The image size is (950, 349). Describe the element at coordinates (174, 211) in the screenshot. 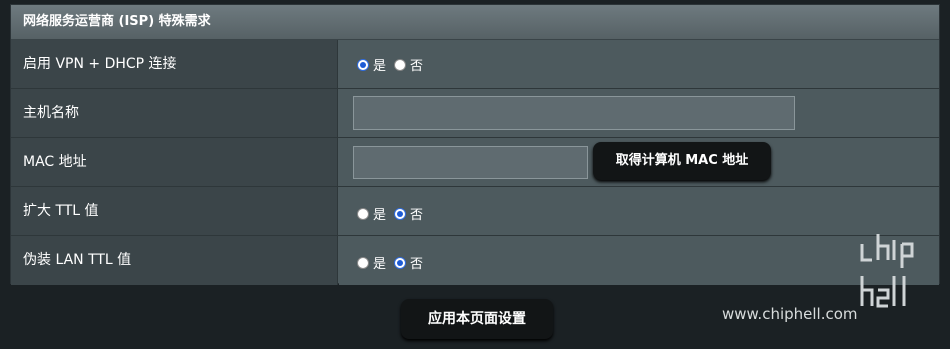

I see `ttl-extend-label: 扩大 TTL 值` at that location.